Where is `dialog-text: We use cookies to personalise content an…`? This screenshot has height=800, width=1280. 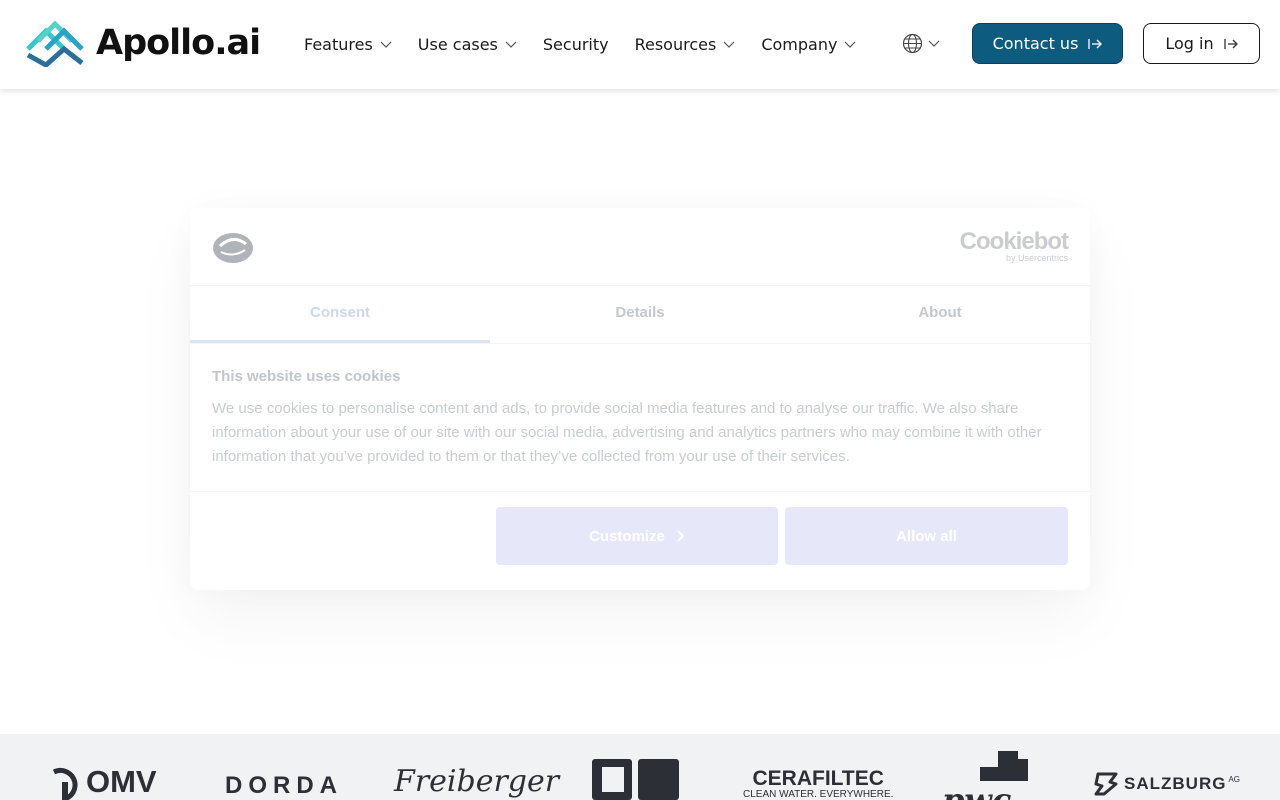
dialog-text: We use cookies to personalise content an… is located at coordinates (627, 432).